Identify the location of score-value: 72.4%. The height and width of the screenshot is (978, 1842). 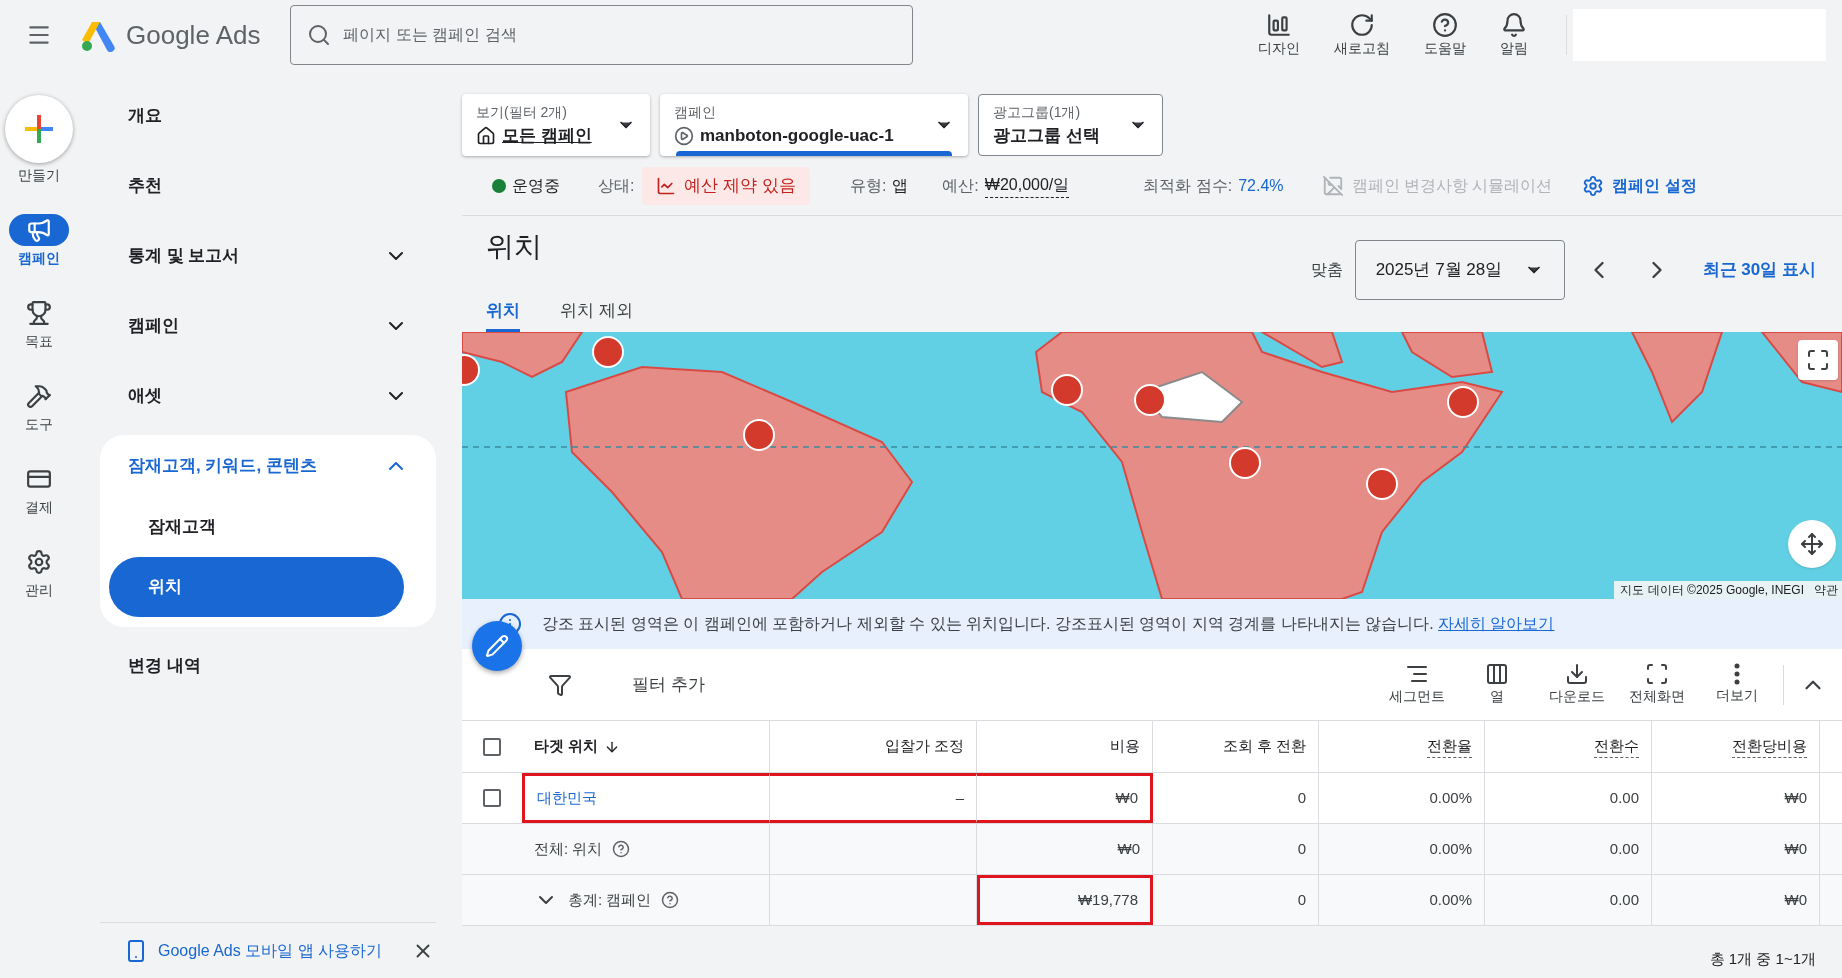
(1261, 185).